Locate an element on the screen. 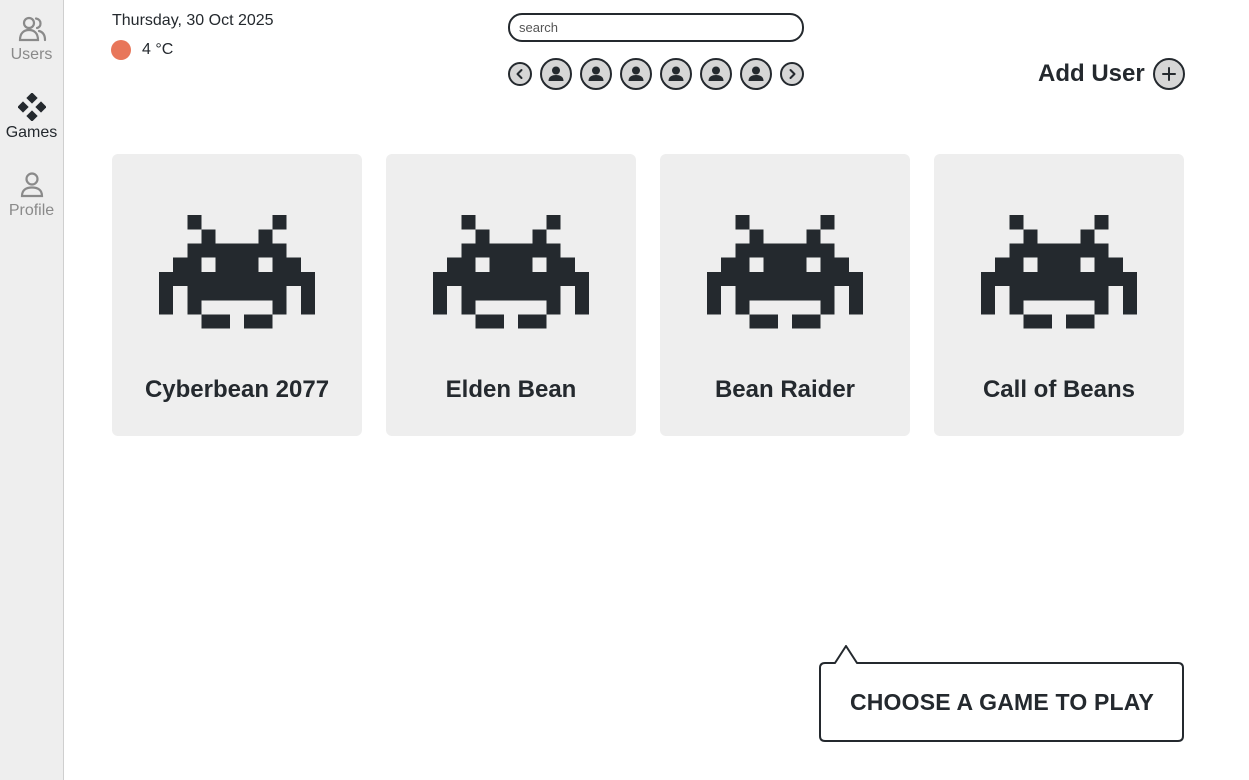  temperature-text: 4 °C is located at coordinates (158, 49).